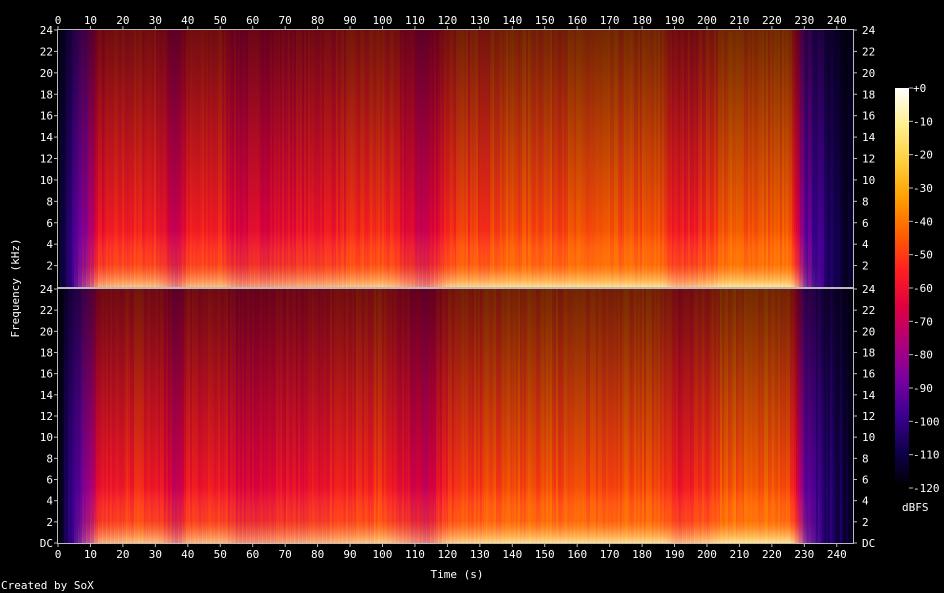  What do you see at coordinates (49, 458) in the screenshot?
I see `y-tick-label: 8` at bounding box center [49, 458].